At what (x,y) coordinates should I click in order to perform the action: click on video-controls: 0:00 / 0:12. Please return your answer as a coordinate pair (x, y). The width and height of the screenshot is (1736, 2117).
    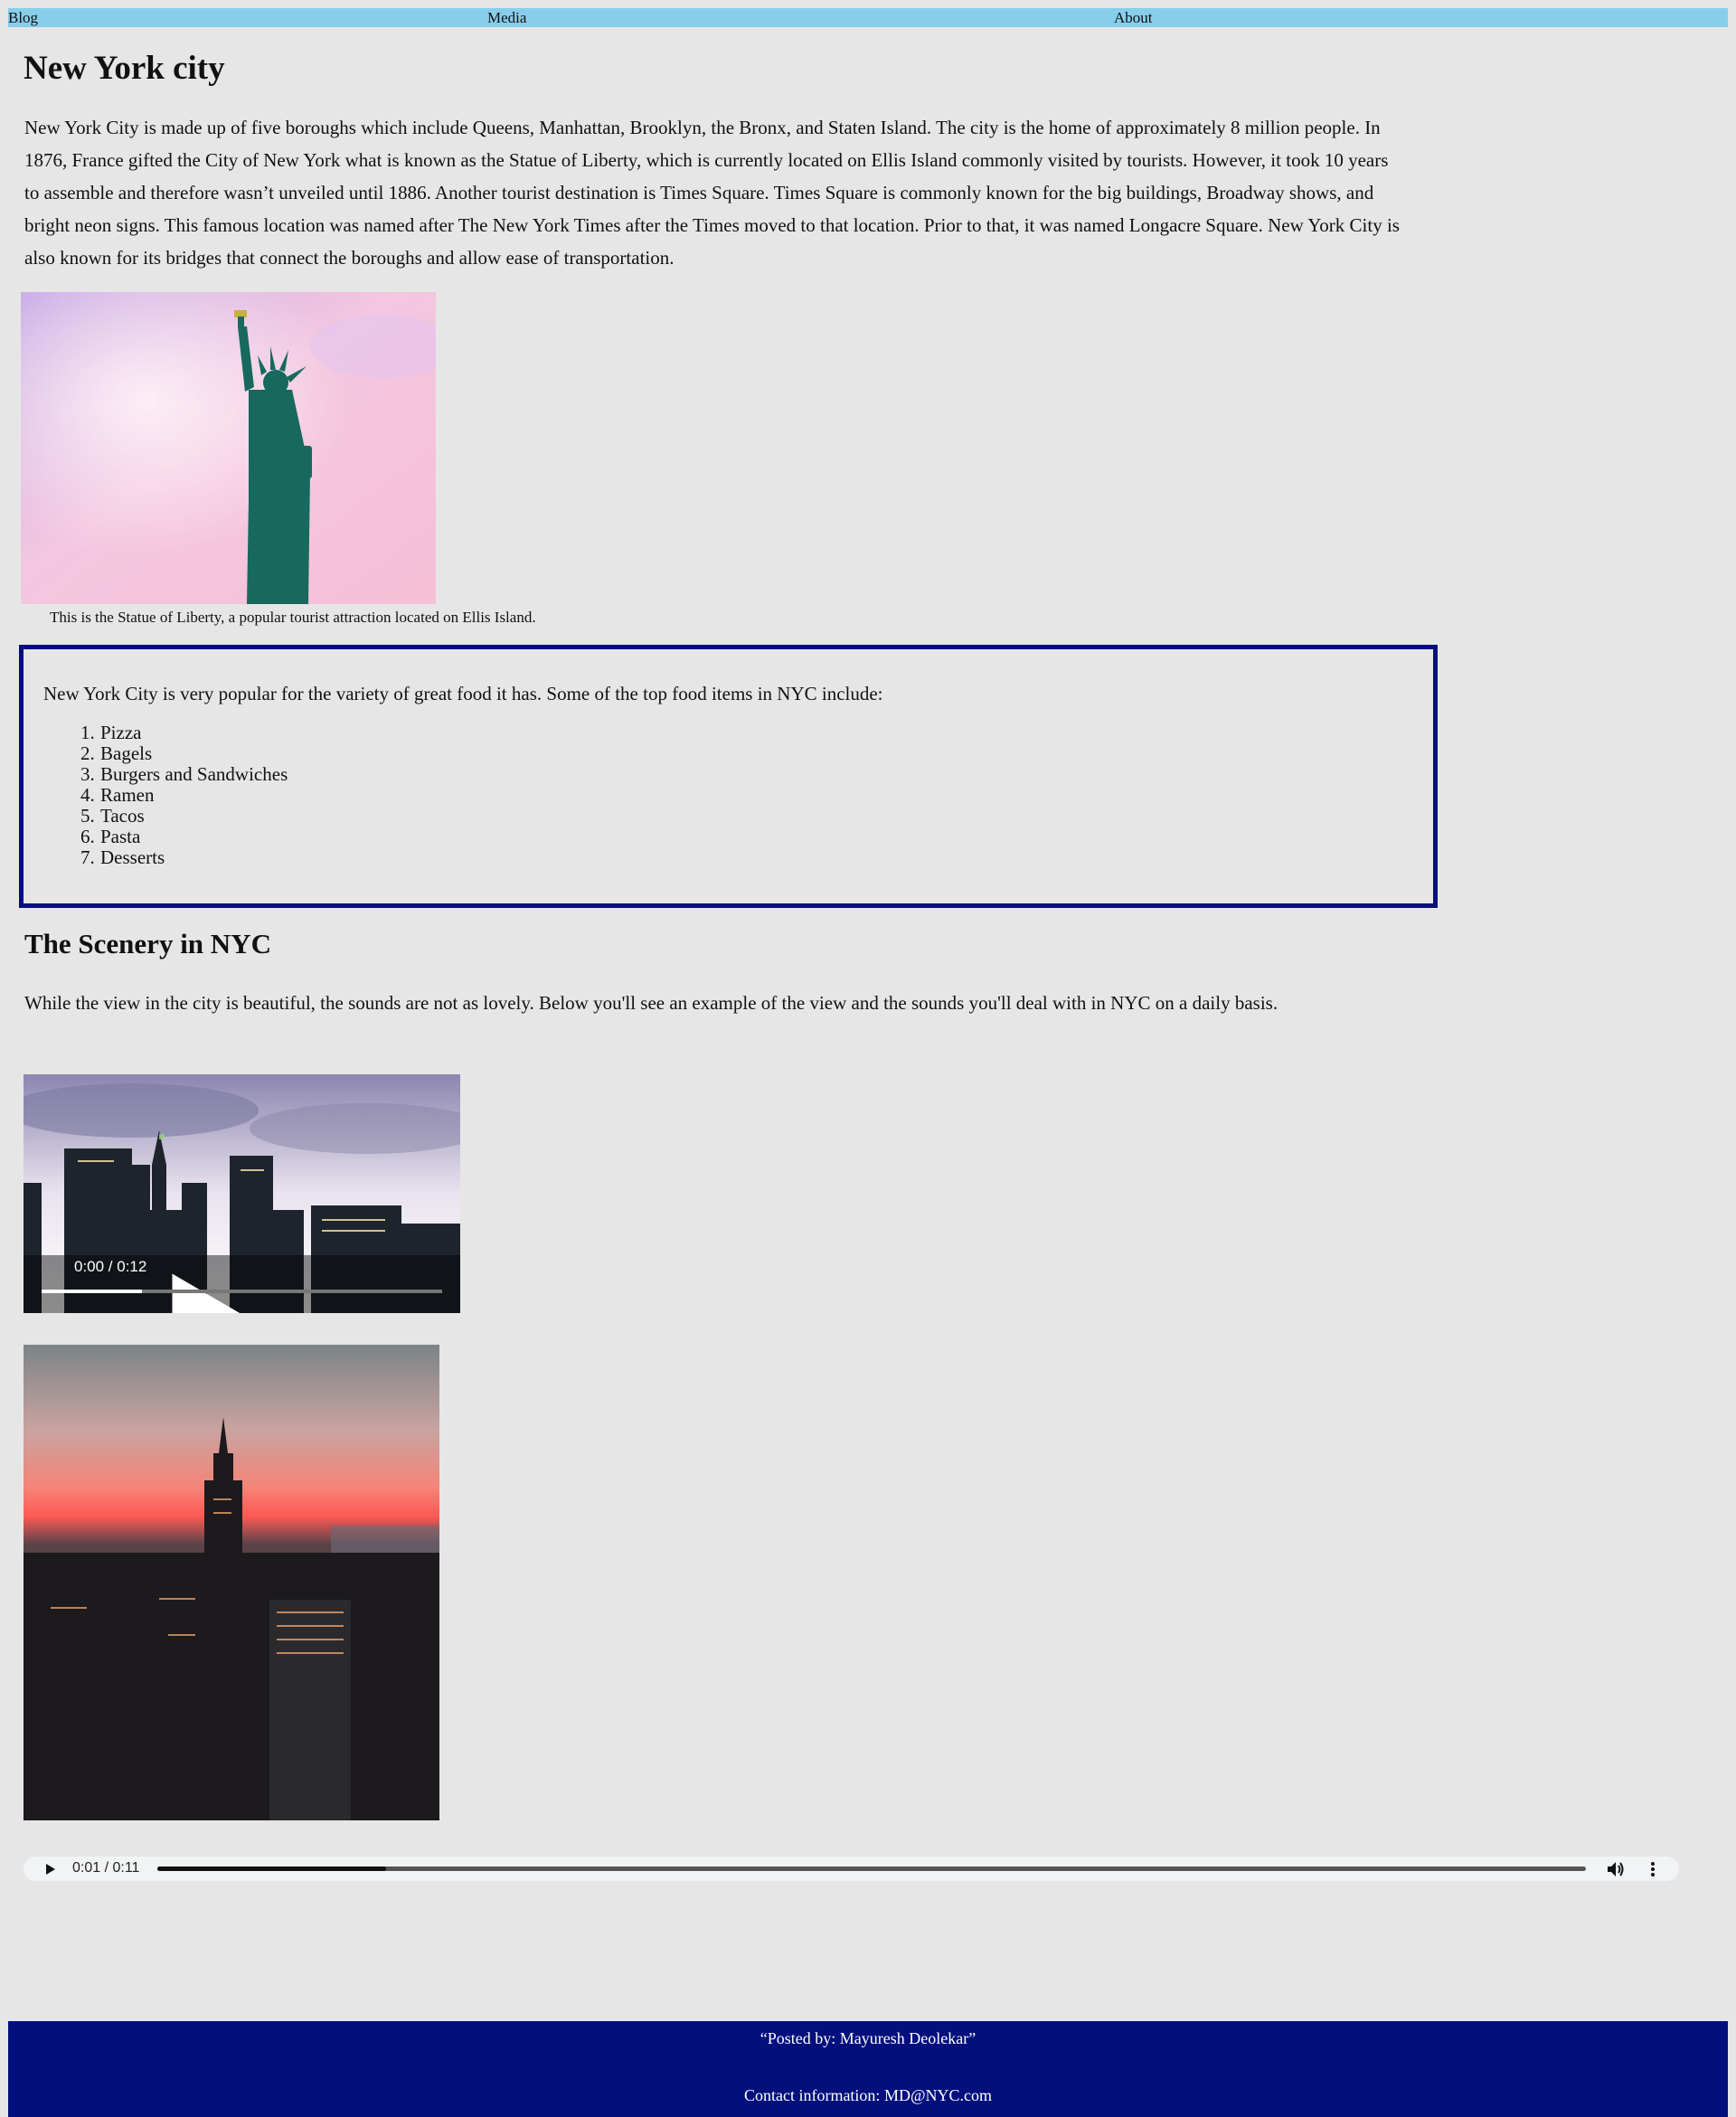
    Looking at the image, I should click on (242, 1193).